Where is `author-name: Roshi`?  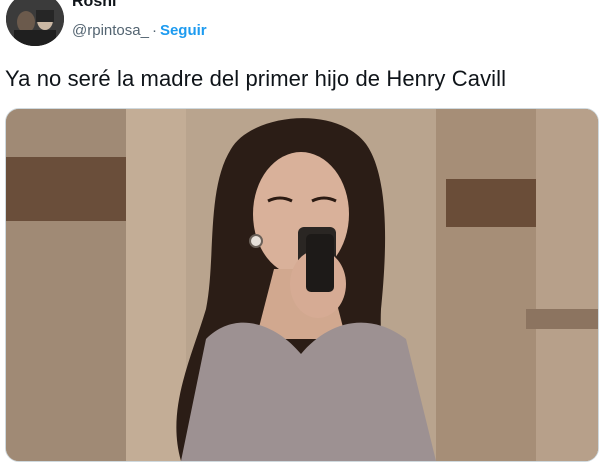
author-name: Roshi is located at coordinates (94, 5).